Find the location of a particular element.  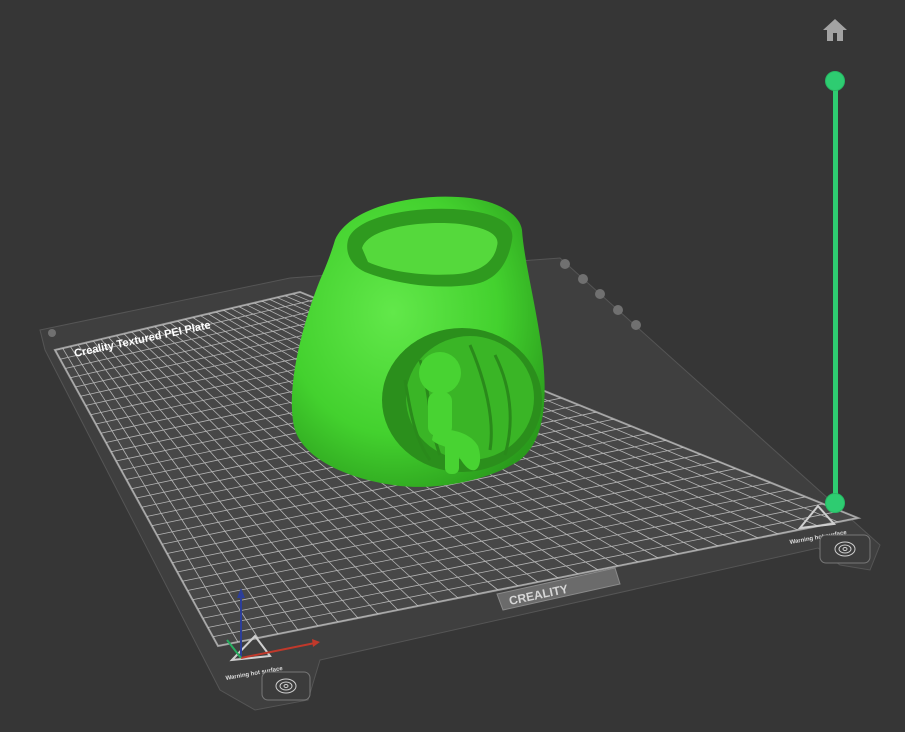

layer-slider-top-handle is located at coordinates (835, 81).